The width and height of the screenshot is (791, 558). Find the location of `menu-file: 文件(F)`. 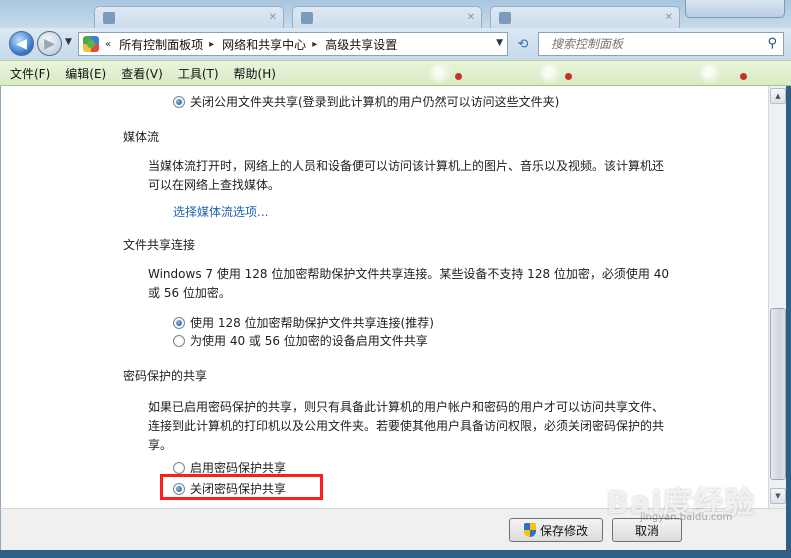

menu-file: 文件(F) is located at coordinates (30, 73).